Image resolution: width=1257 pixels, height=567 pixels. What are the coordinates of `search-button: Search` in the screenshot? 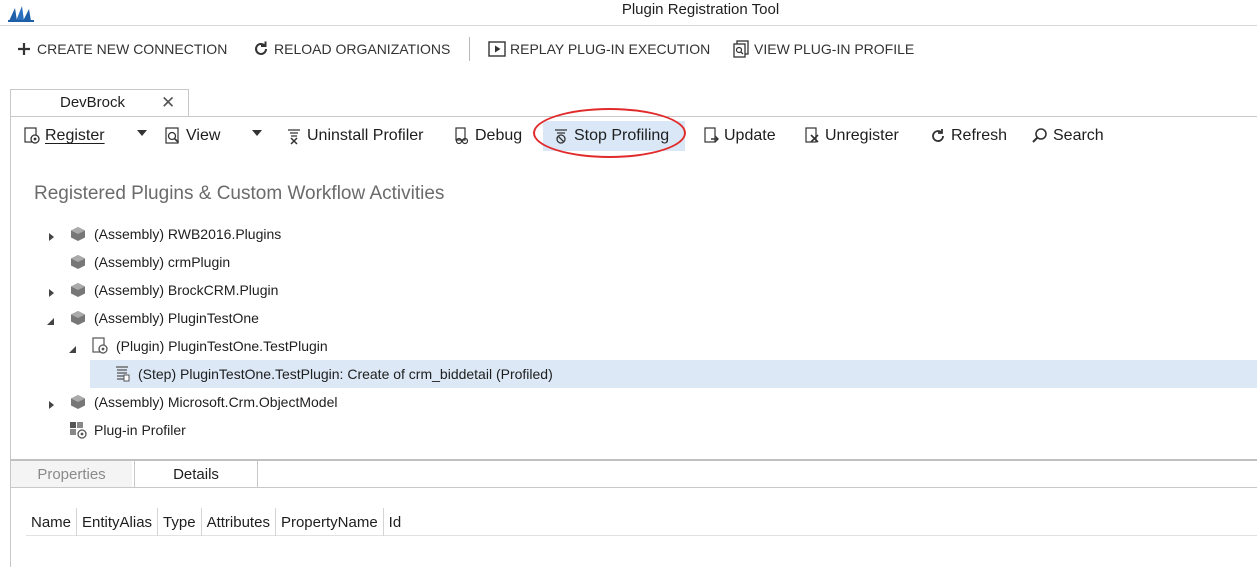 It's located at (1067, 136).